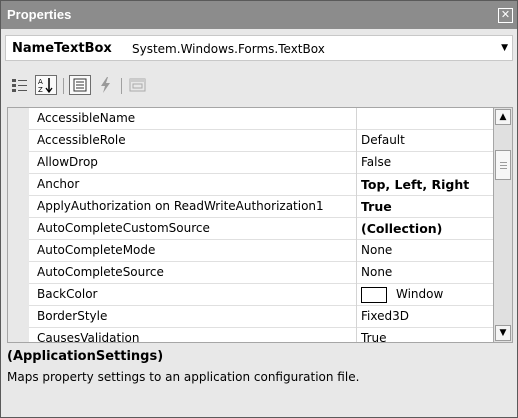 The height and width of the screenshot is (418, 518). Describe the element at coordinates (419, 294) in the screenshot. I see `property-value: Window` at that location.